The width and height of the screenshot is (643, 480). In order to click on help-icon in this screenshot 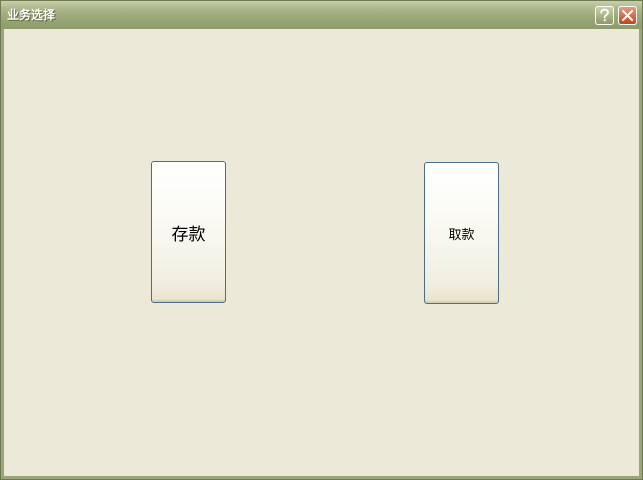, I will do `click(604, 15)`.